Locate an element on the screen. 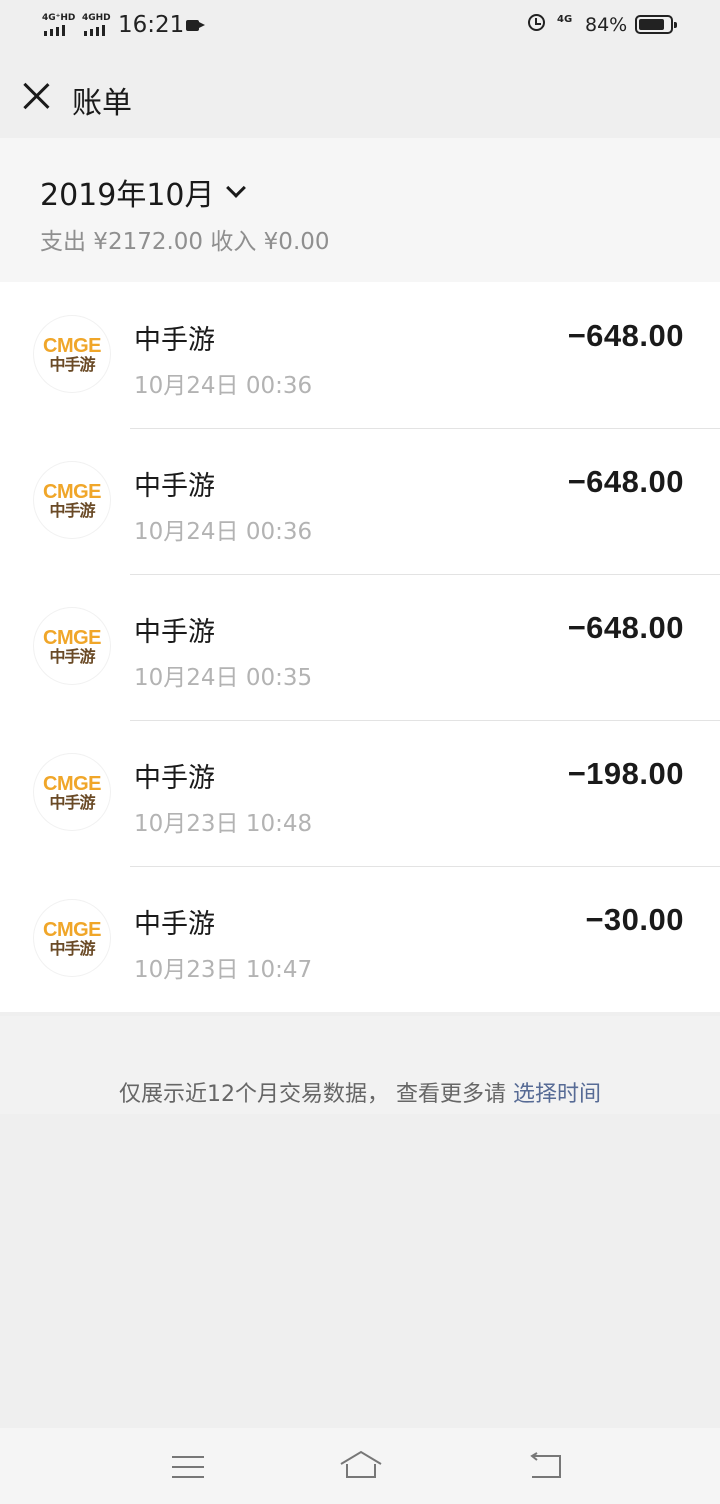  home-icon is located at coordinates (361, 1465).